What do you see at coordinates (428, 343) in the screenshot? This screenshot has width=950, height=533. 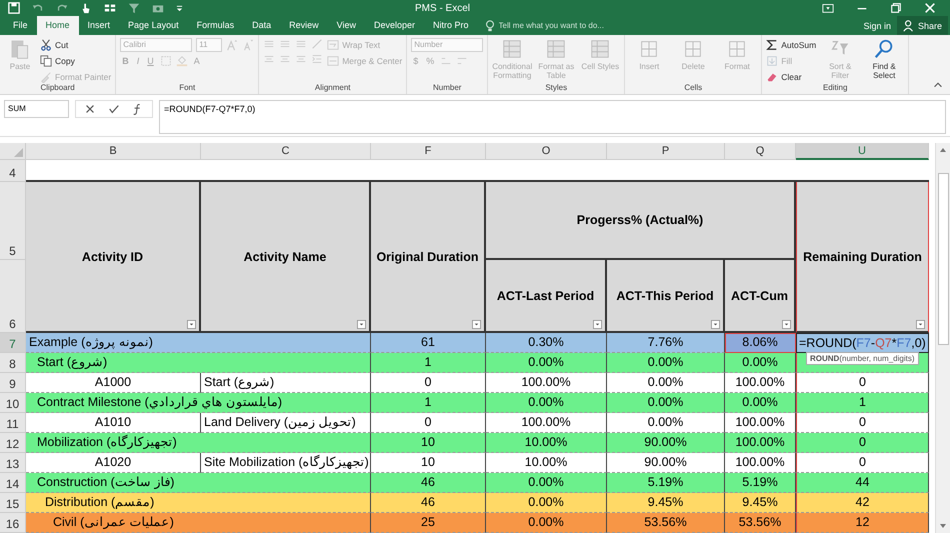 I see `table-cell: 61` at bounding box center [428, 343].